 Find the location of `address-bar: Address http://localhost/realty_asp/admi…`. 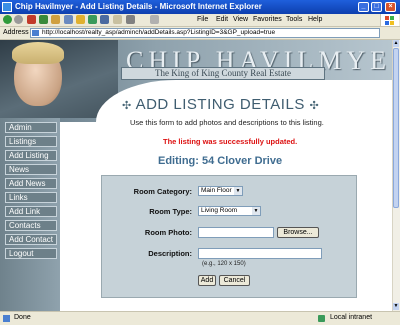

address-bar: Address http://localhost/realty_asp/admi… is located at coordinates (200, 44).